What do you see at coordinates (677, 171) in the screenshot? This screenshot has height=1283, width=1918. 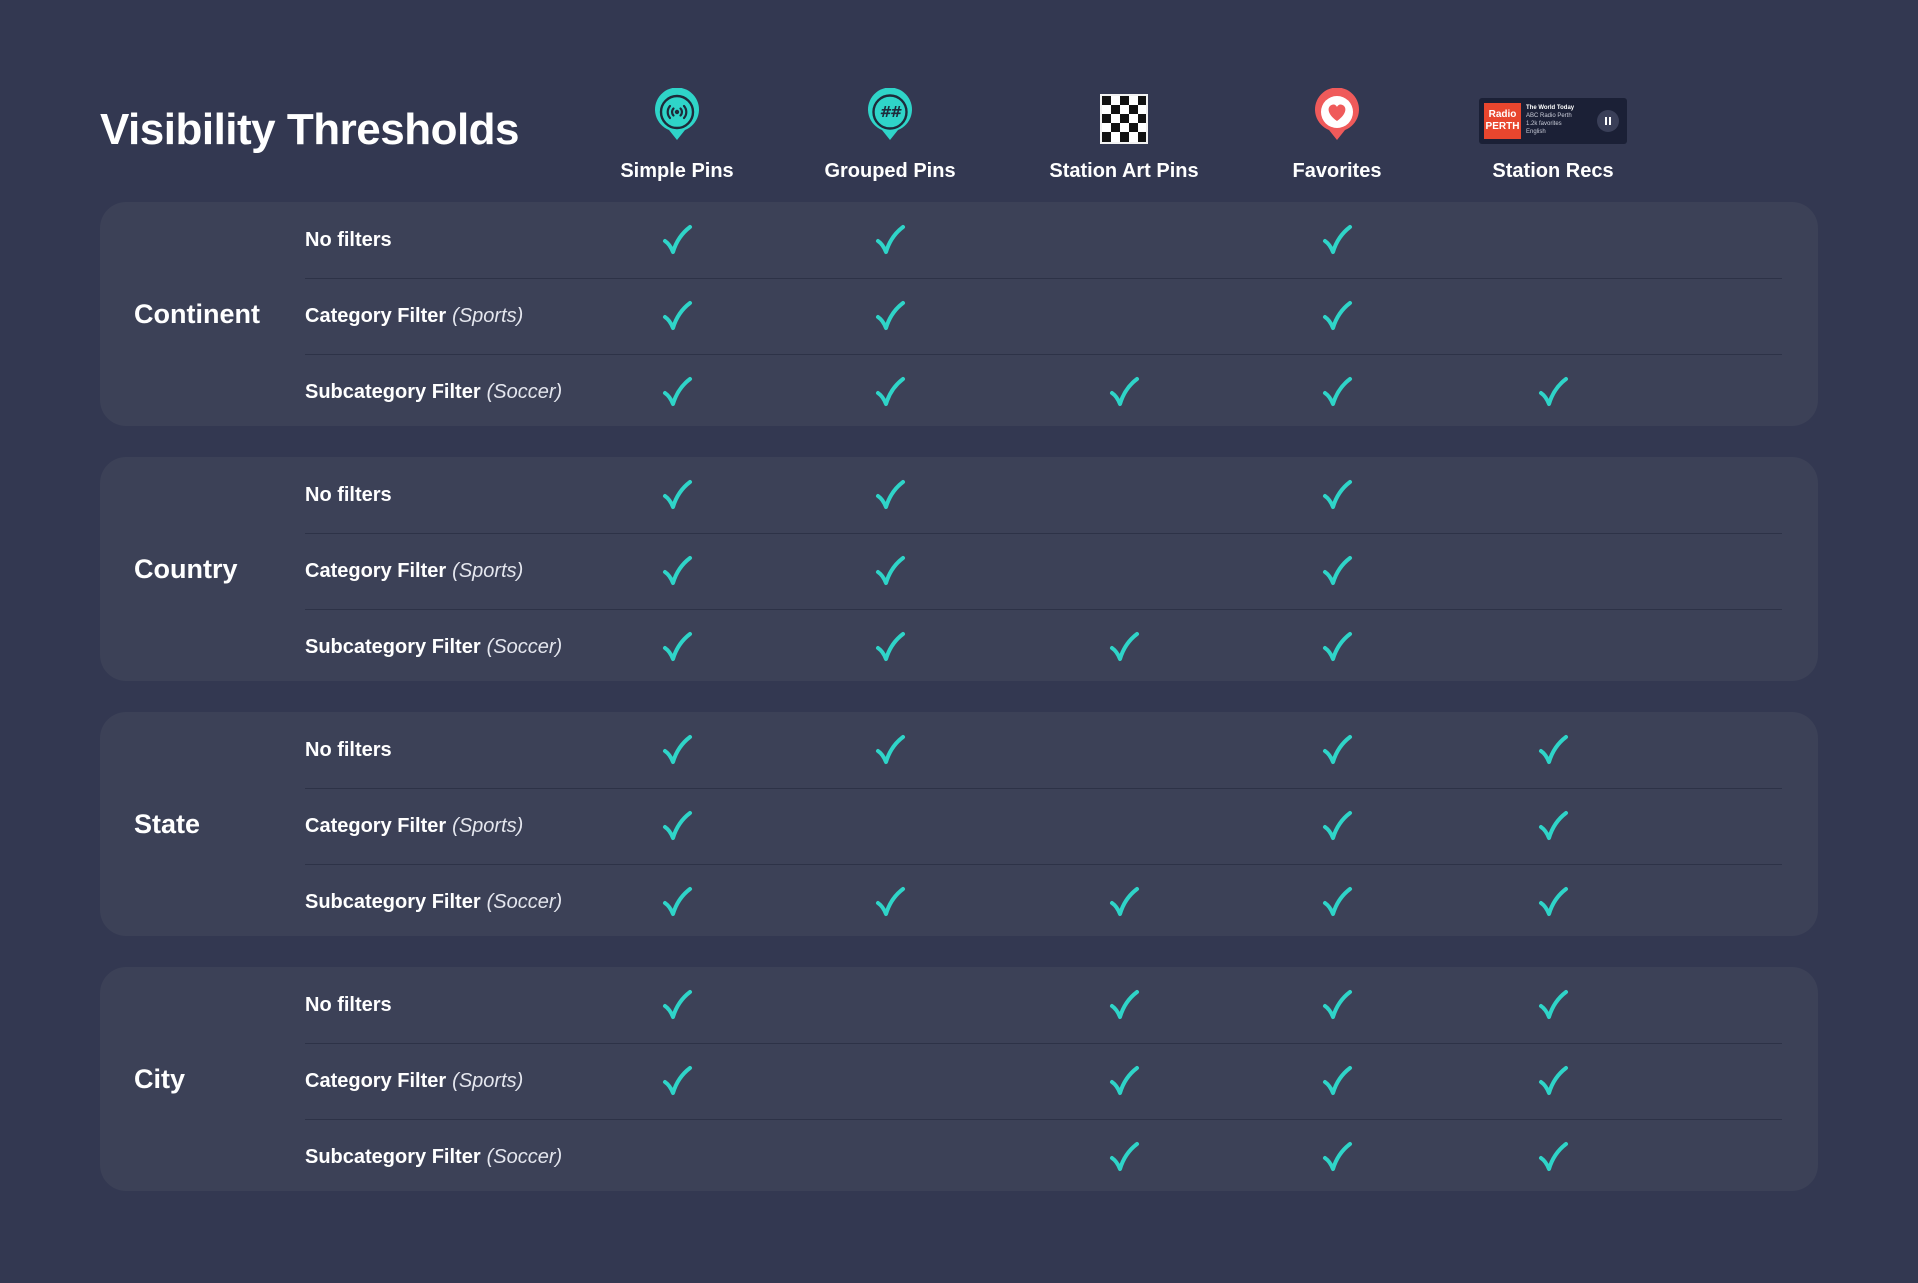 I see `column-label: Simple Pins` at bounding box center [677, 171].